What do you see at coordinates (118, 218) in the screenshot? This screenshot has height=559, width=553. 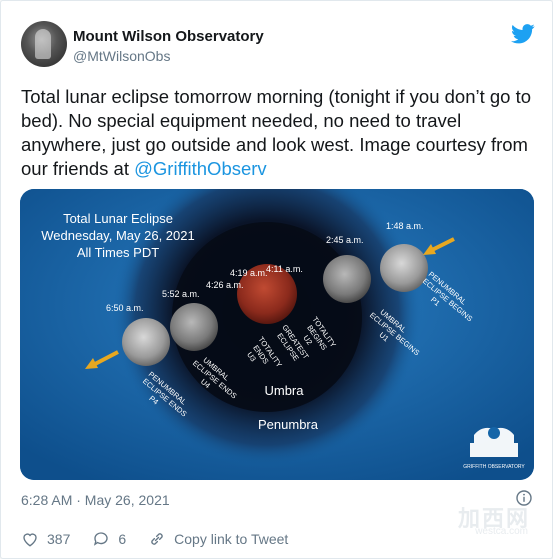 I see `graphic-title: Total Lunar Eclipse` at bounding box center [118, 218].